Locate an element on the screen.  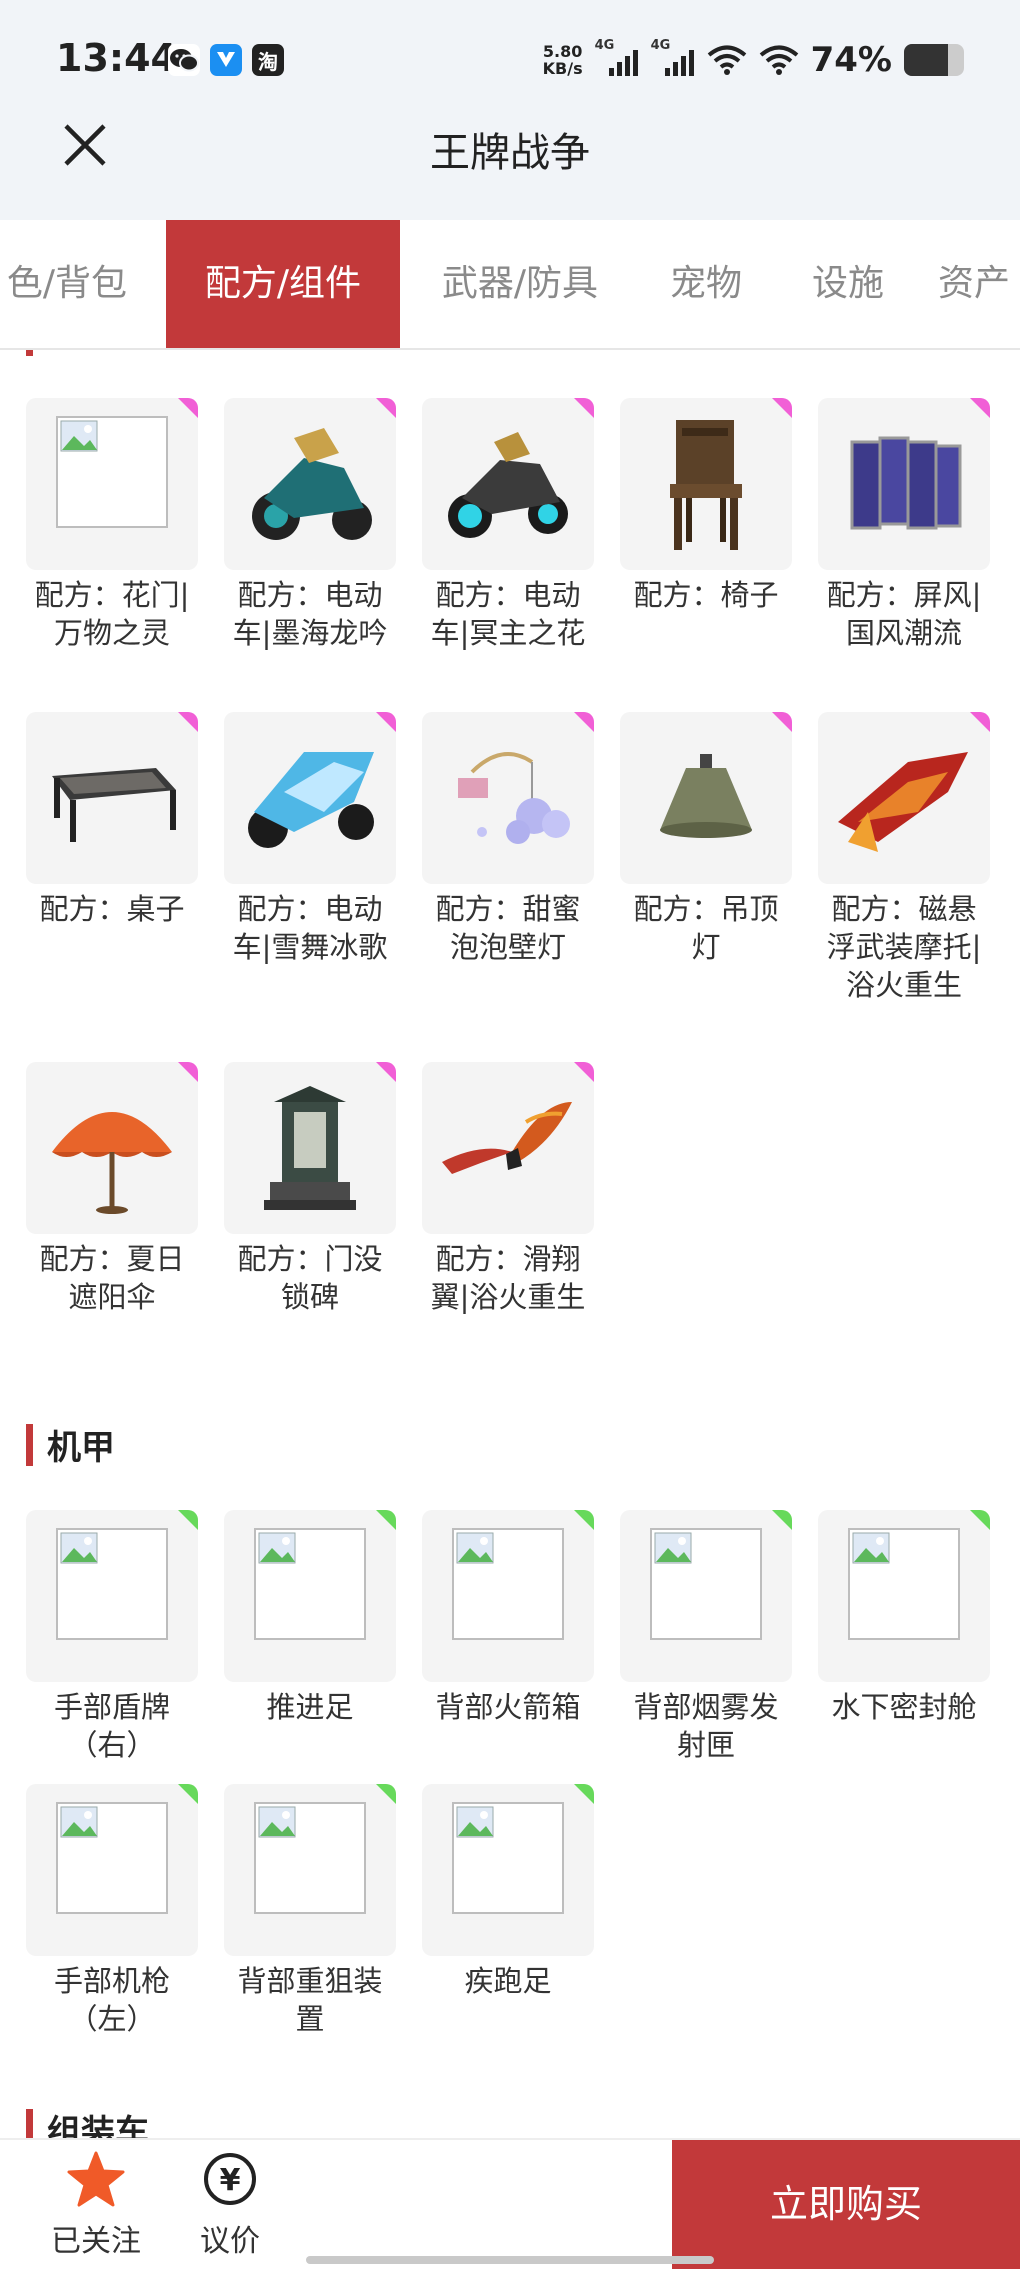
list-item: 手部机枪（左） is located at coordinates (112, 1911).